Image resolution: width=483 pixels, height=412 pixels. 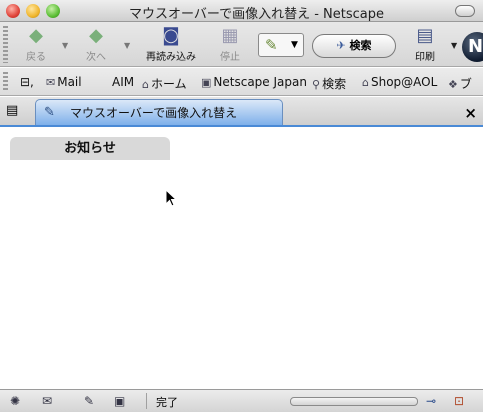 I want to click on mouse-pointer-icon, so click(x=171, y=198).